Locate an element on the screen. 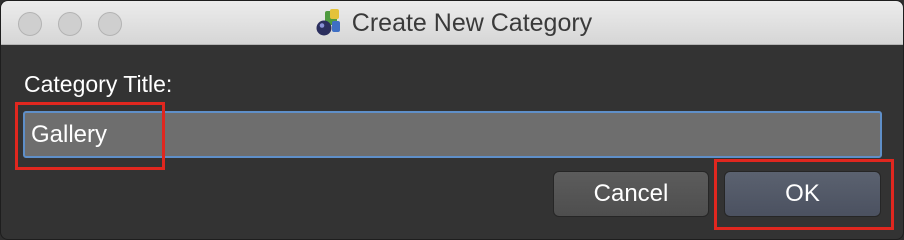 This screenshot has width=904, height=240. cancel-button: Cancel is located at coordinates (631, 194).